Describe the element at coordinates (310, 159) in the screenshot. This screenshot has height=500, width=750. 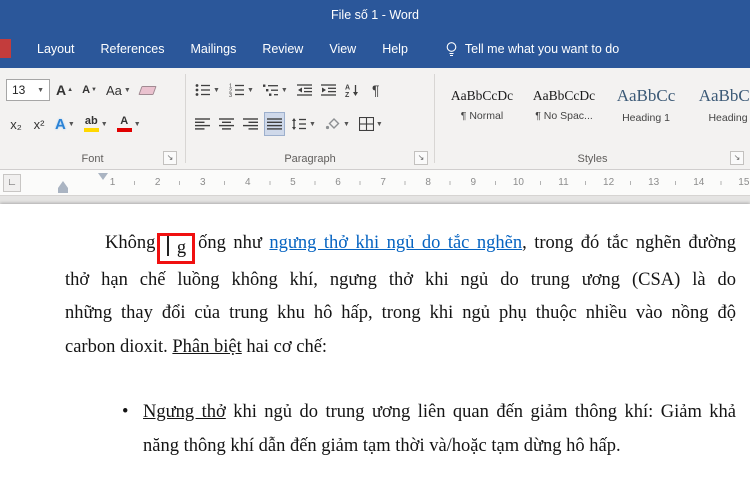
I see `paragraph-group-label: Paragraph` at that location.